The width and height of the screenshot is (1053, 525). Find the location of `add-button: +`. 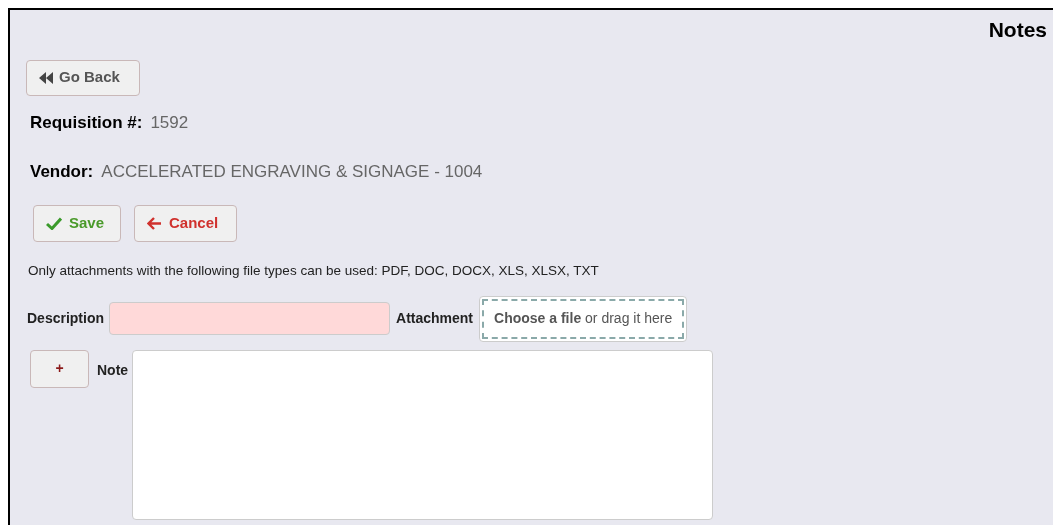

add-button: + is located at coordinates (59, 368).